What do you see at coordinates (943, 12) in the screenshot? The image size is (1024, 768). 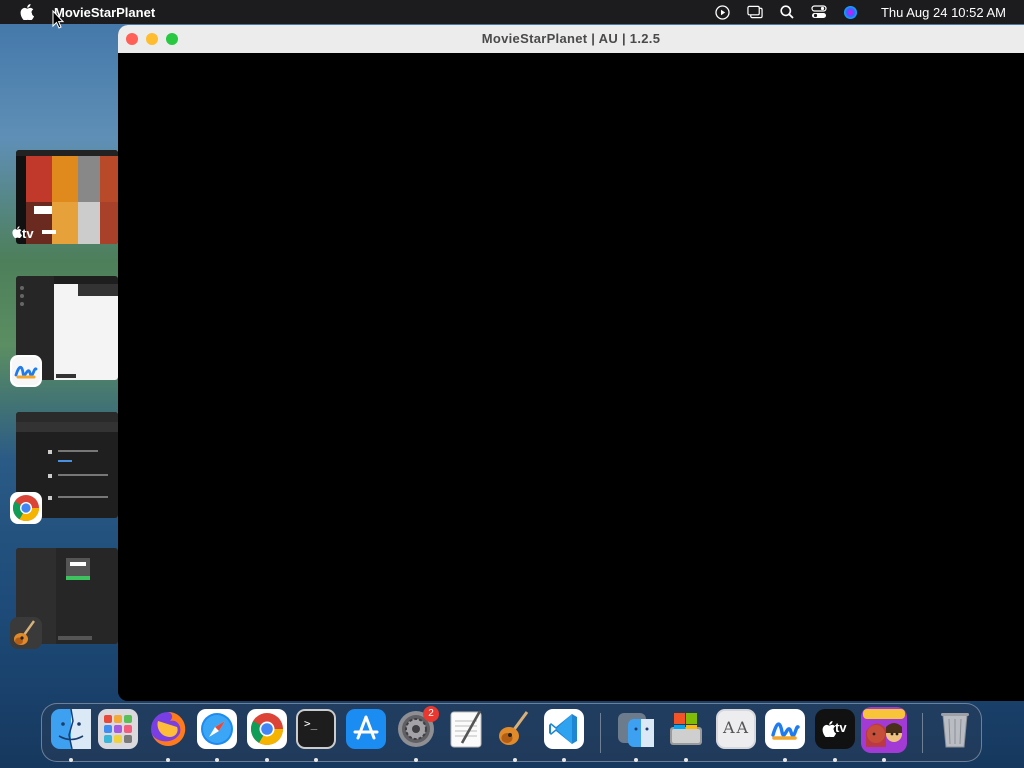 I see `menu-clock: Thu Aug 24 10:52 AM` at bounding box center [943, 12].